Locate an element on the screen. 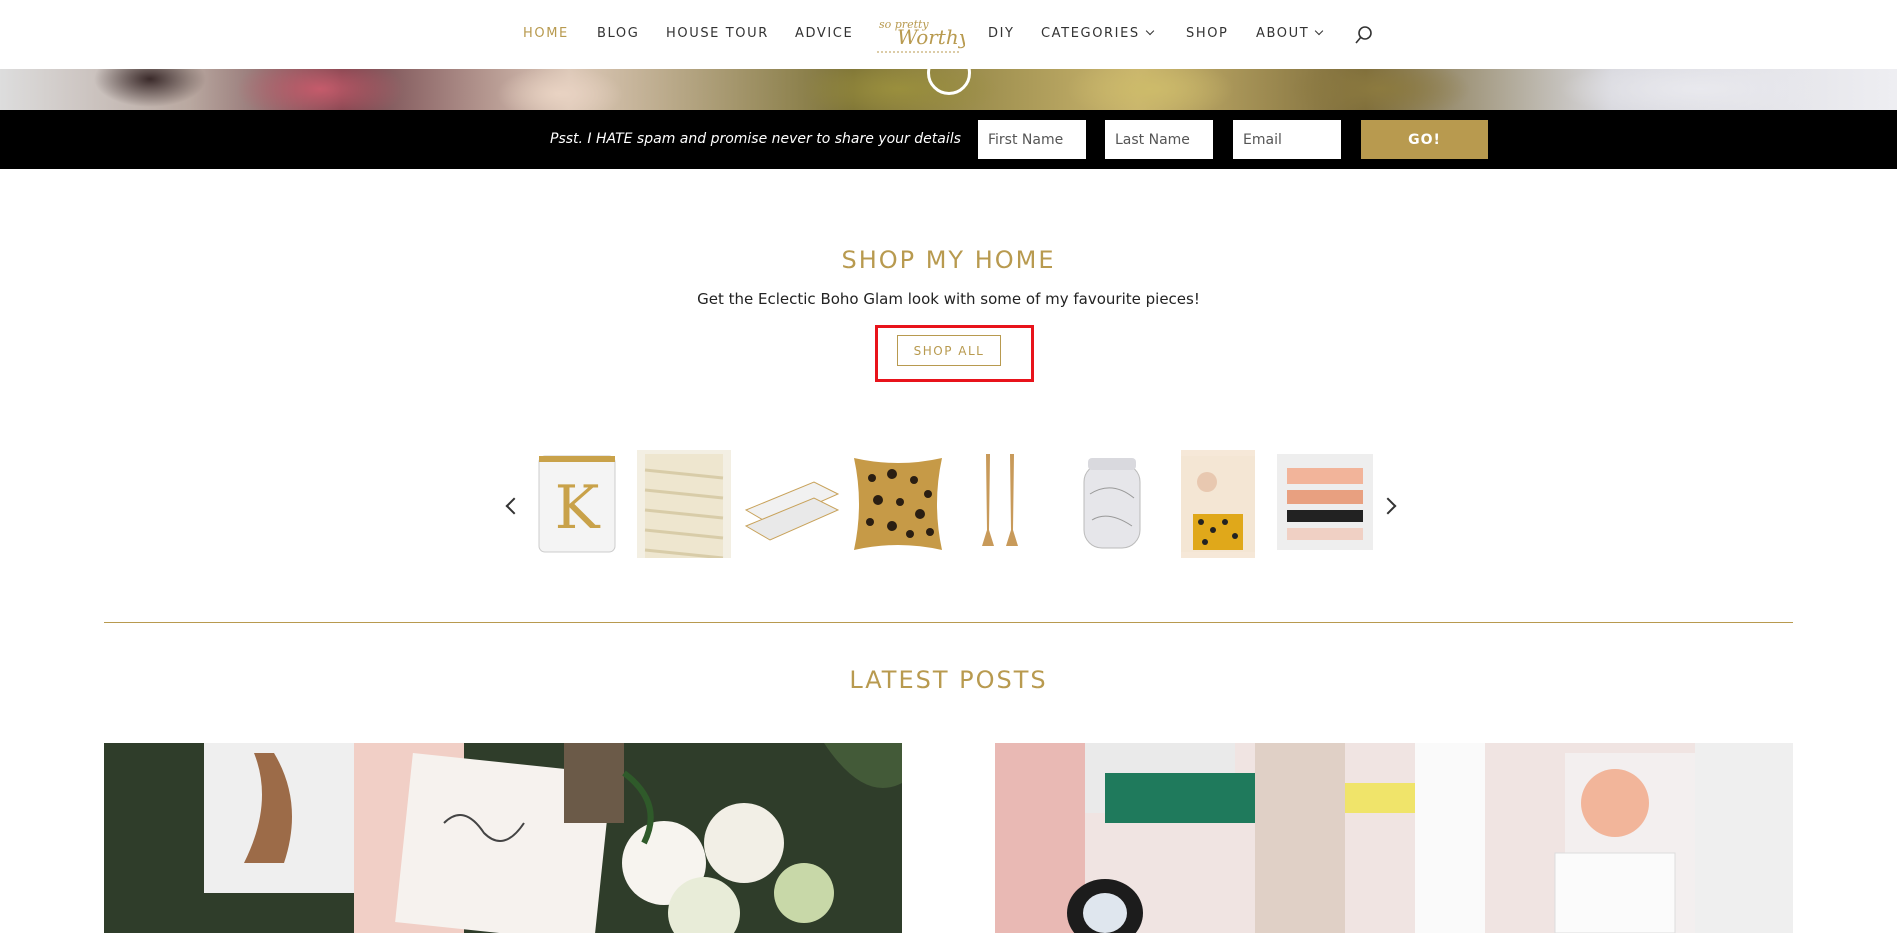 This screenshot has height=933, width=1897. nav-categories: CATEGORIES is located at coordinates (1098, 33).